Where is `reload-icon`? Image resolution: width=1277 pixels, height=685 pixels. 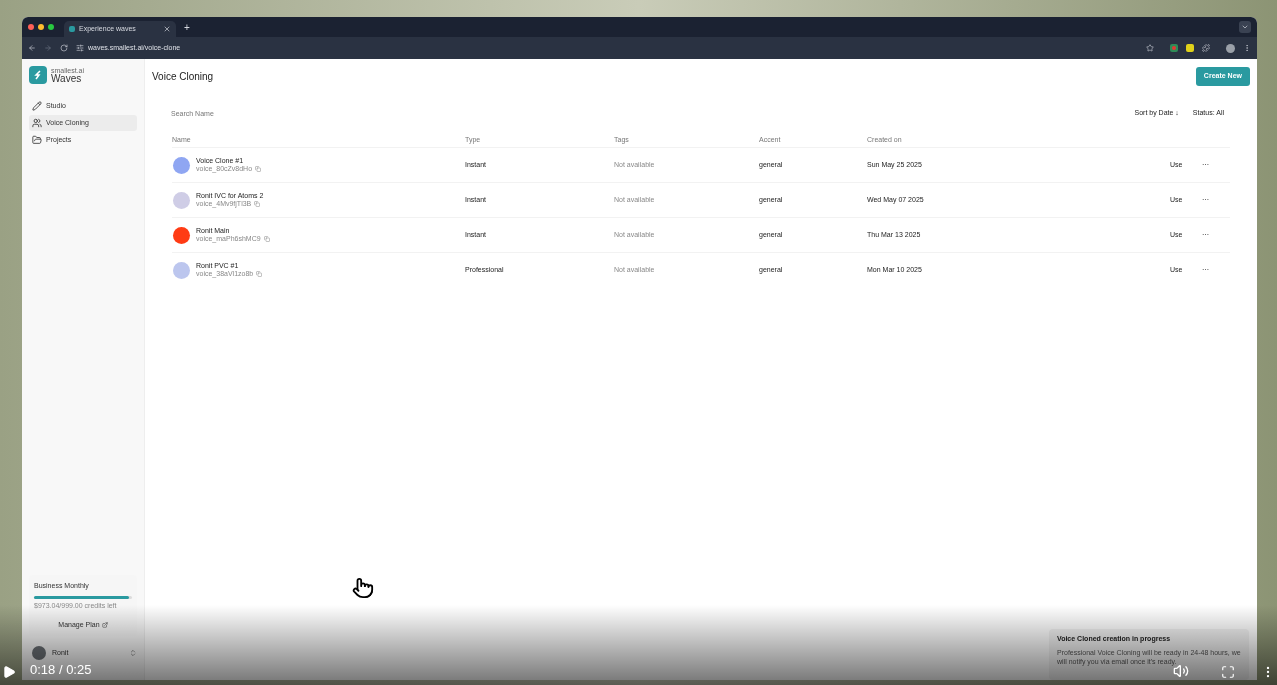
reload-icon is located at coordinates (64, 48).